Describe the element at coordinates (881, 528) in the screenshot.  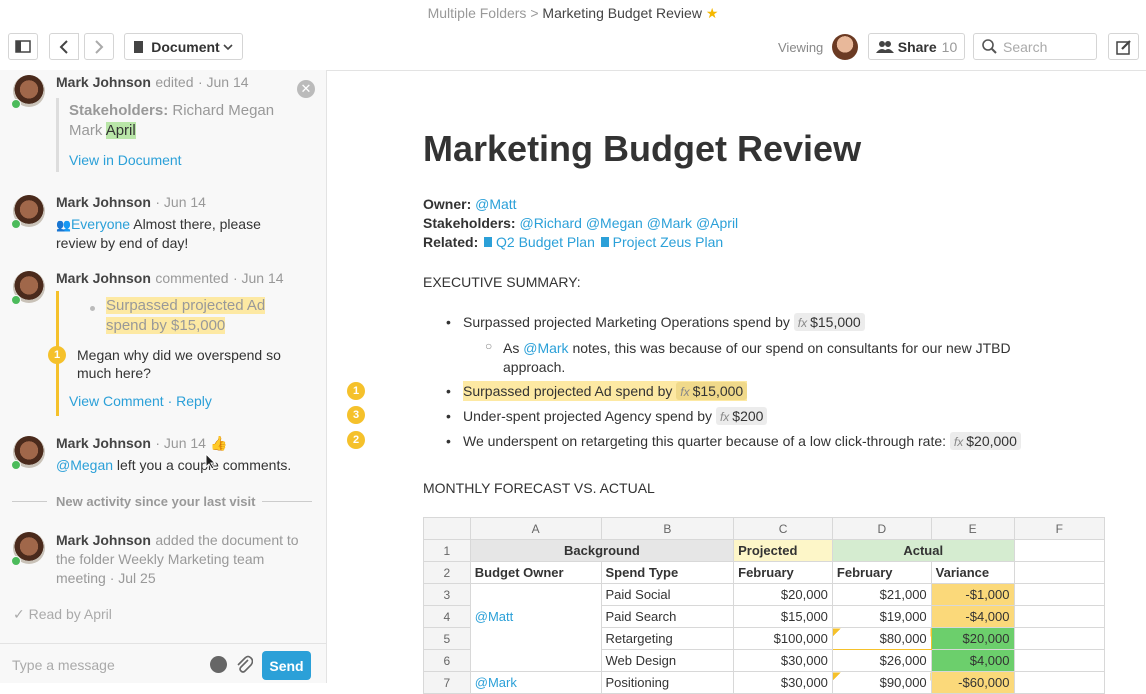
I see `column-header: D` at that location.